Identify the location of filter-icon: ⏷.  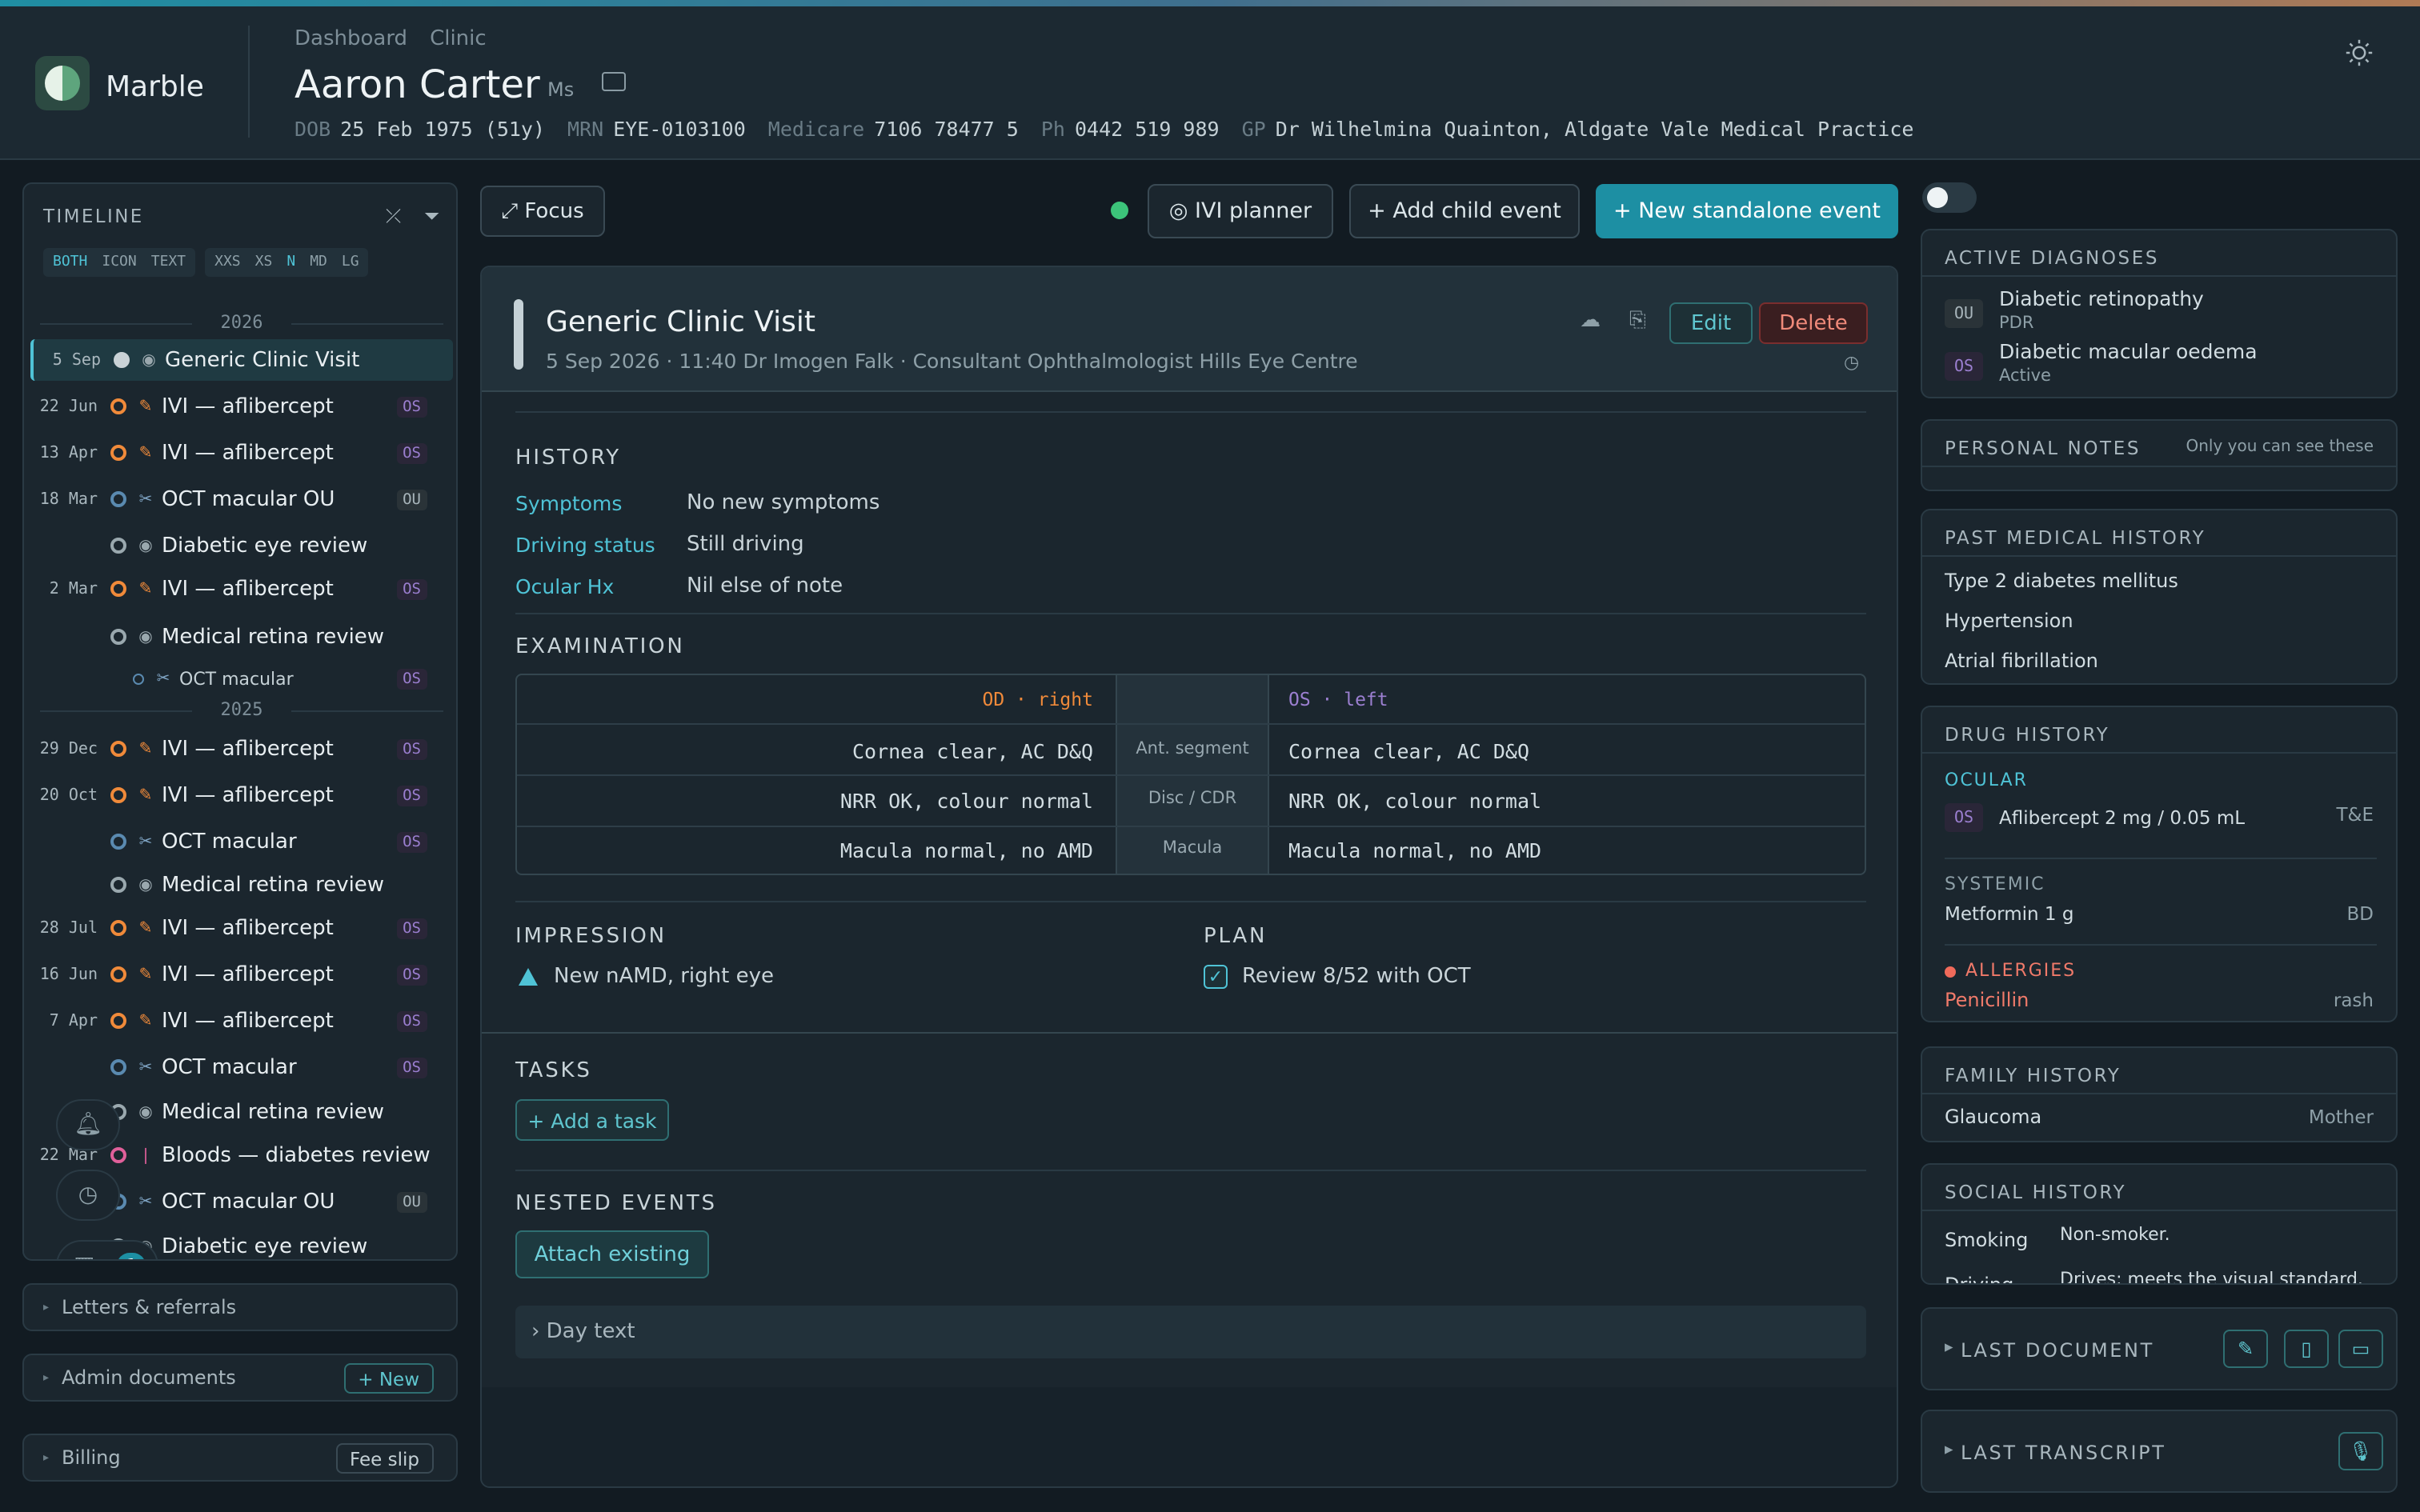
(435, 216).